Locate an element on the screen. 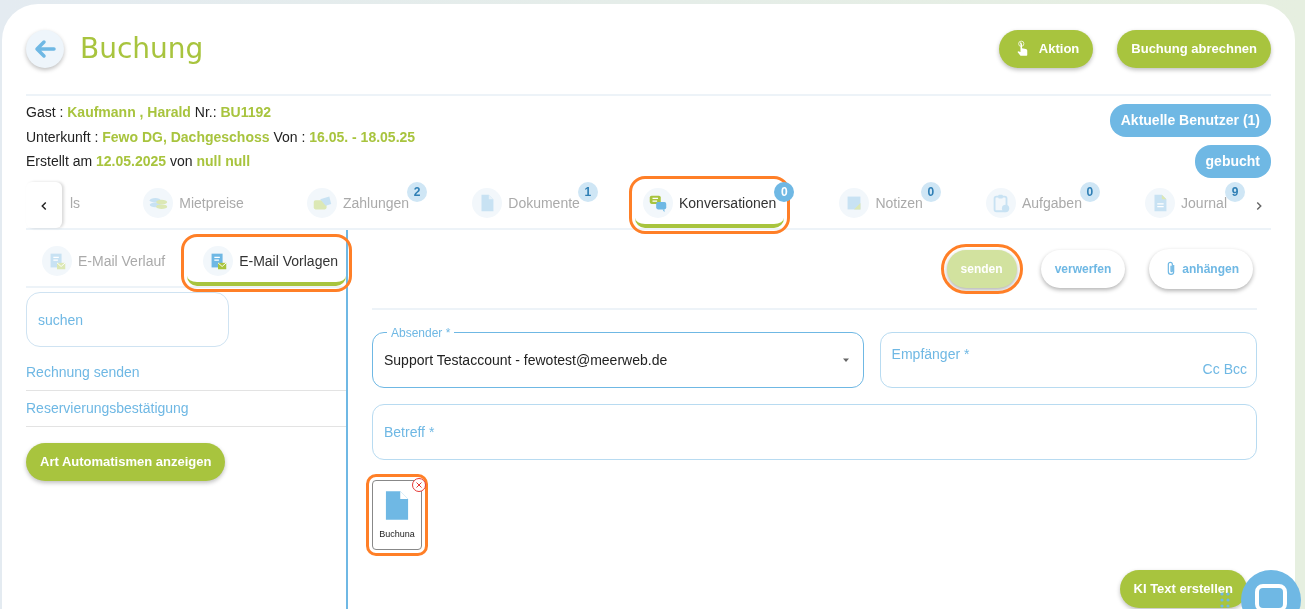 This screenshot has width=1305, height=609. back-button is located at coordinates (45, 49).